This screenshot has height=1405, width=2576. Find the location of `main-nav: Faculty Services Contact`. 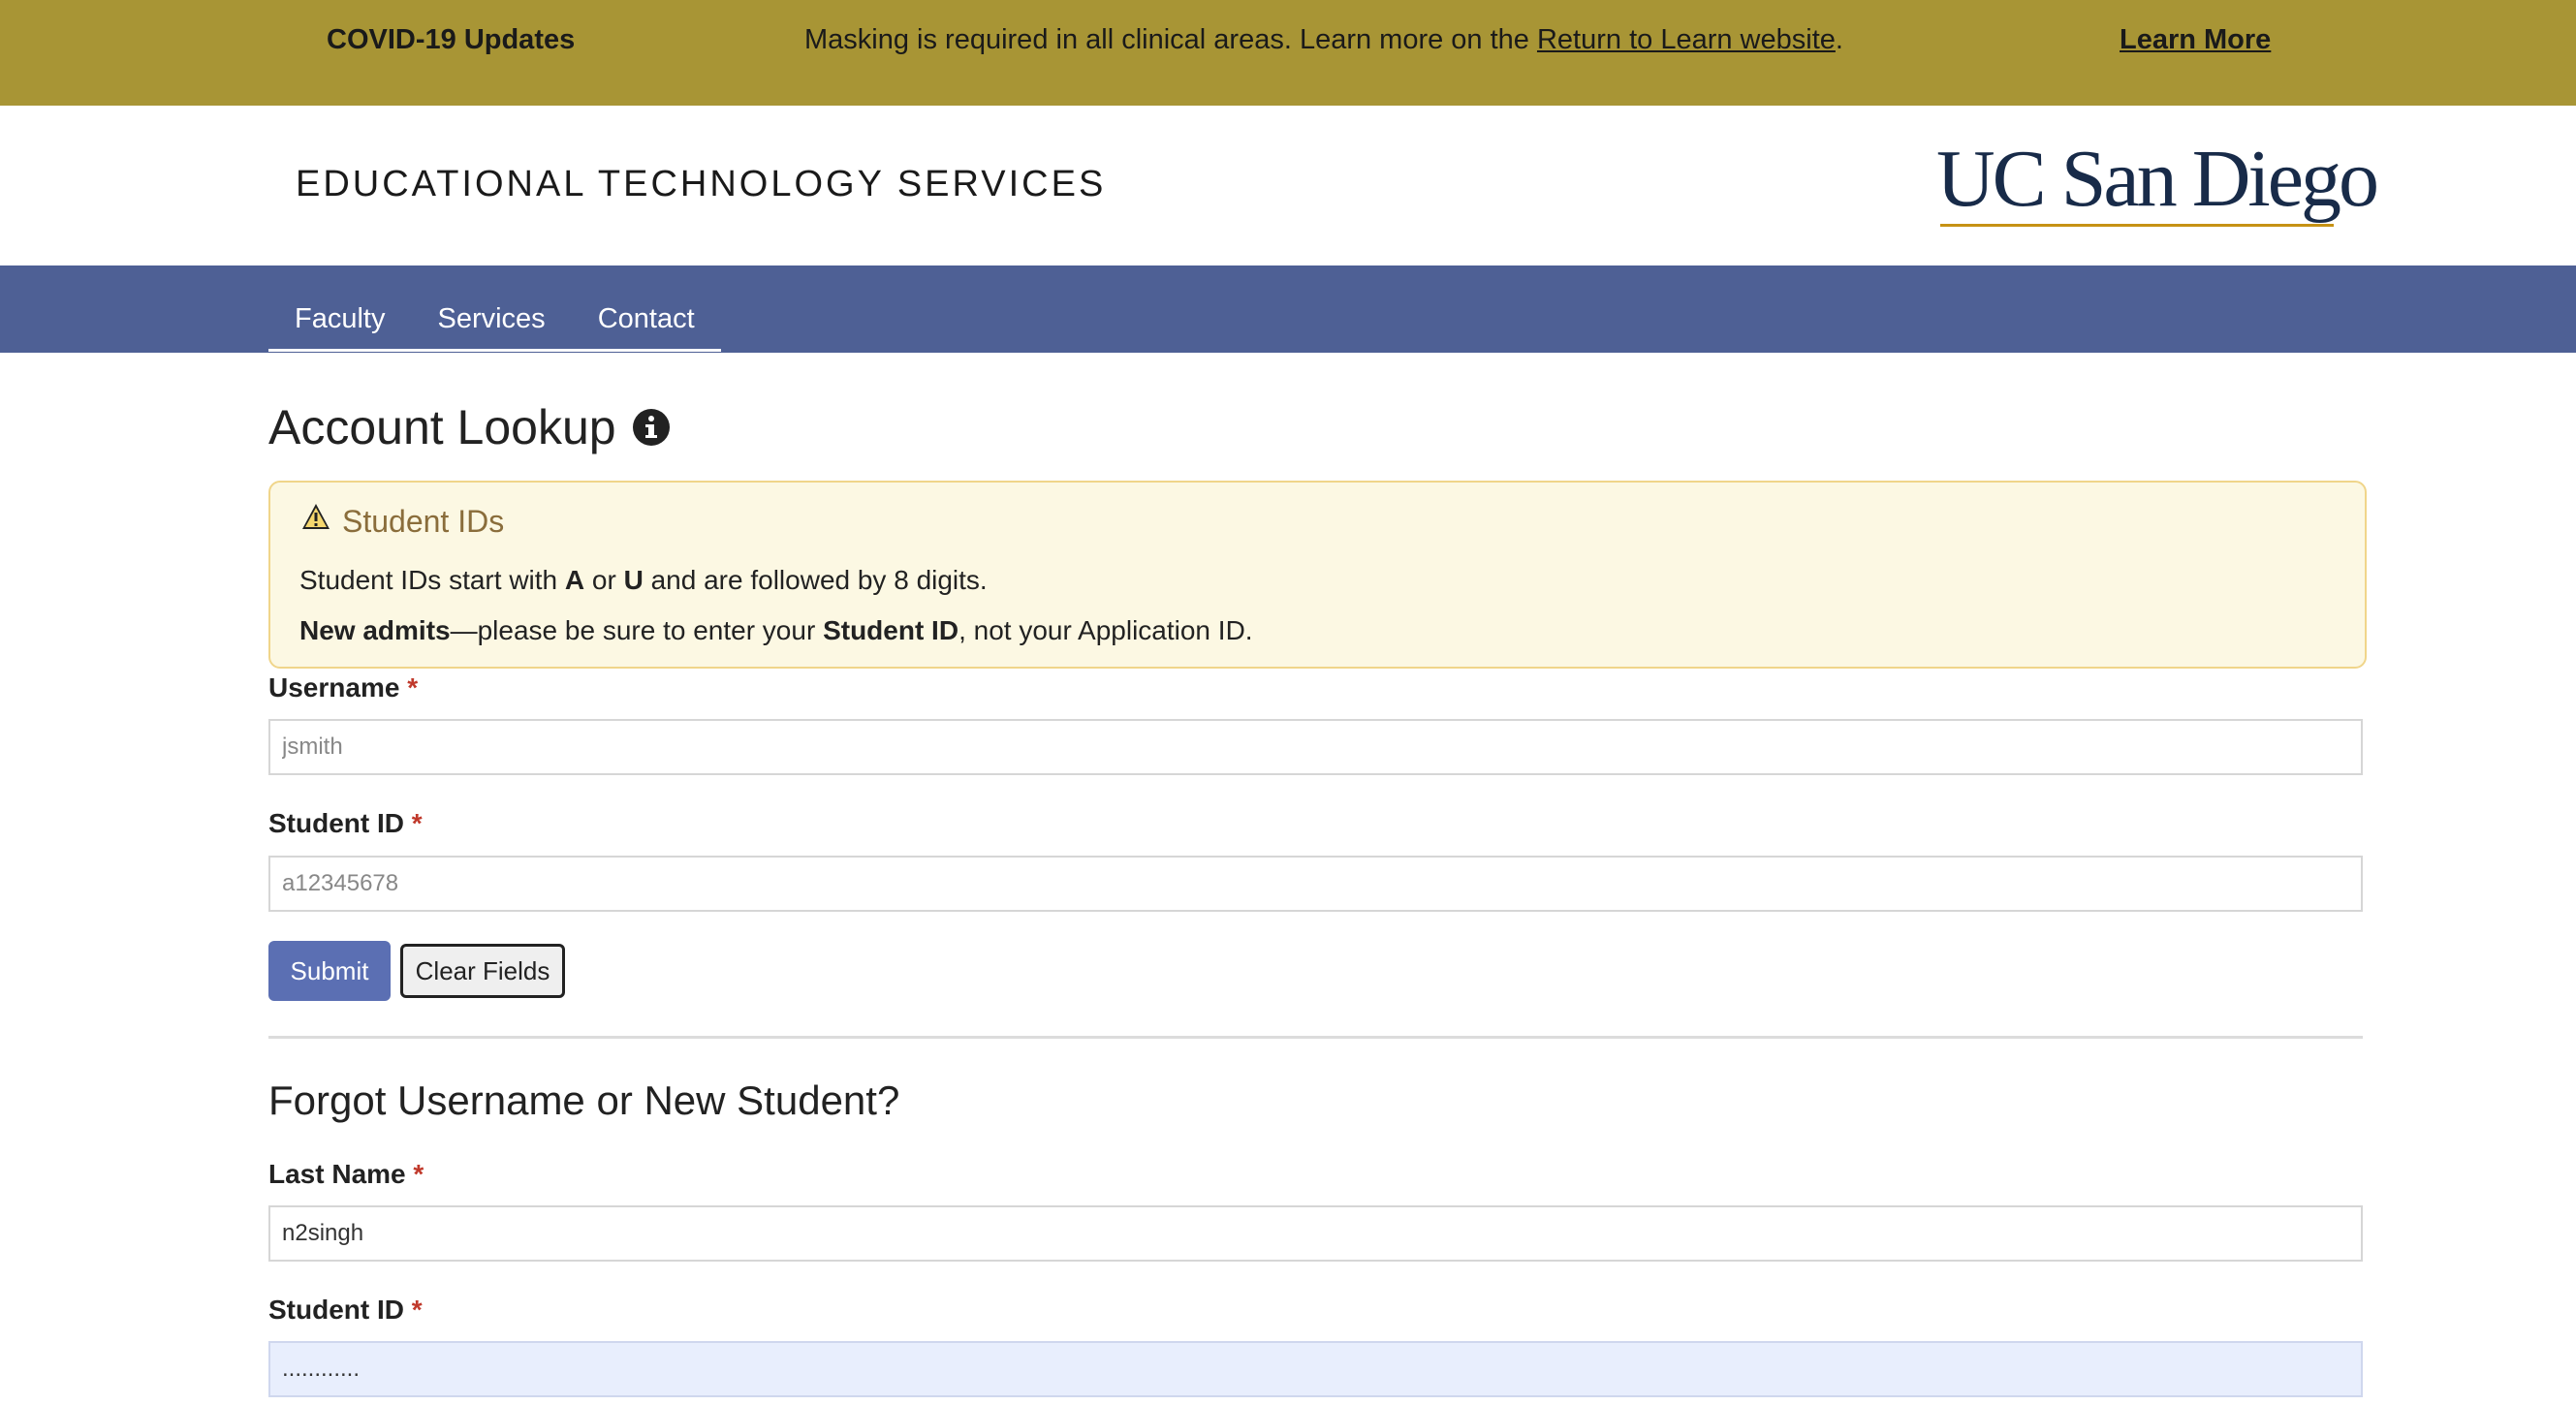

main-nav: Faculty Services Contact is located at coordinates (1288, 309).